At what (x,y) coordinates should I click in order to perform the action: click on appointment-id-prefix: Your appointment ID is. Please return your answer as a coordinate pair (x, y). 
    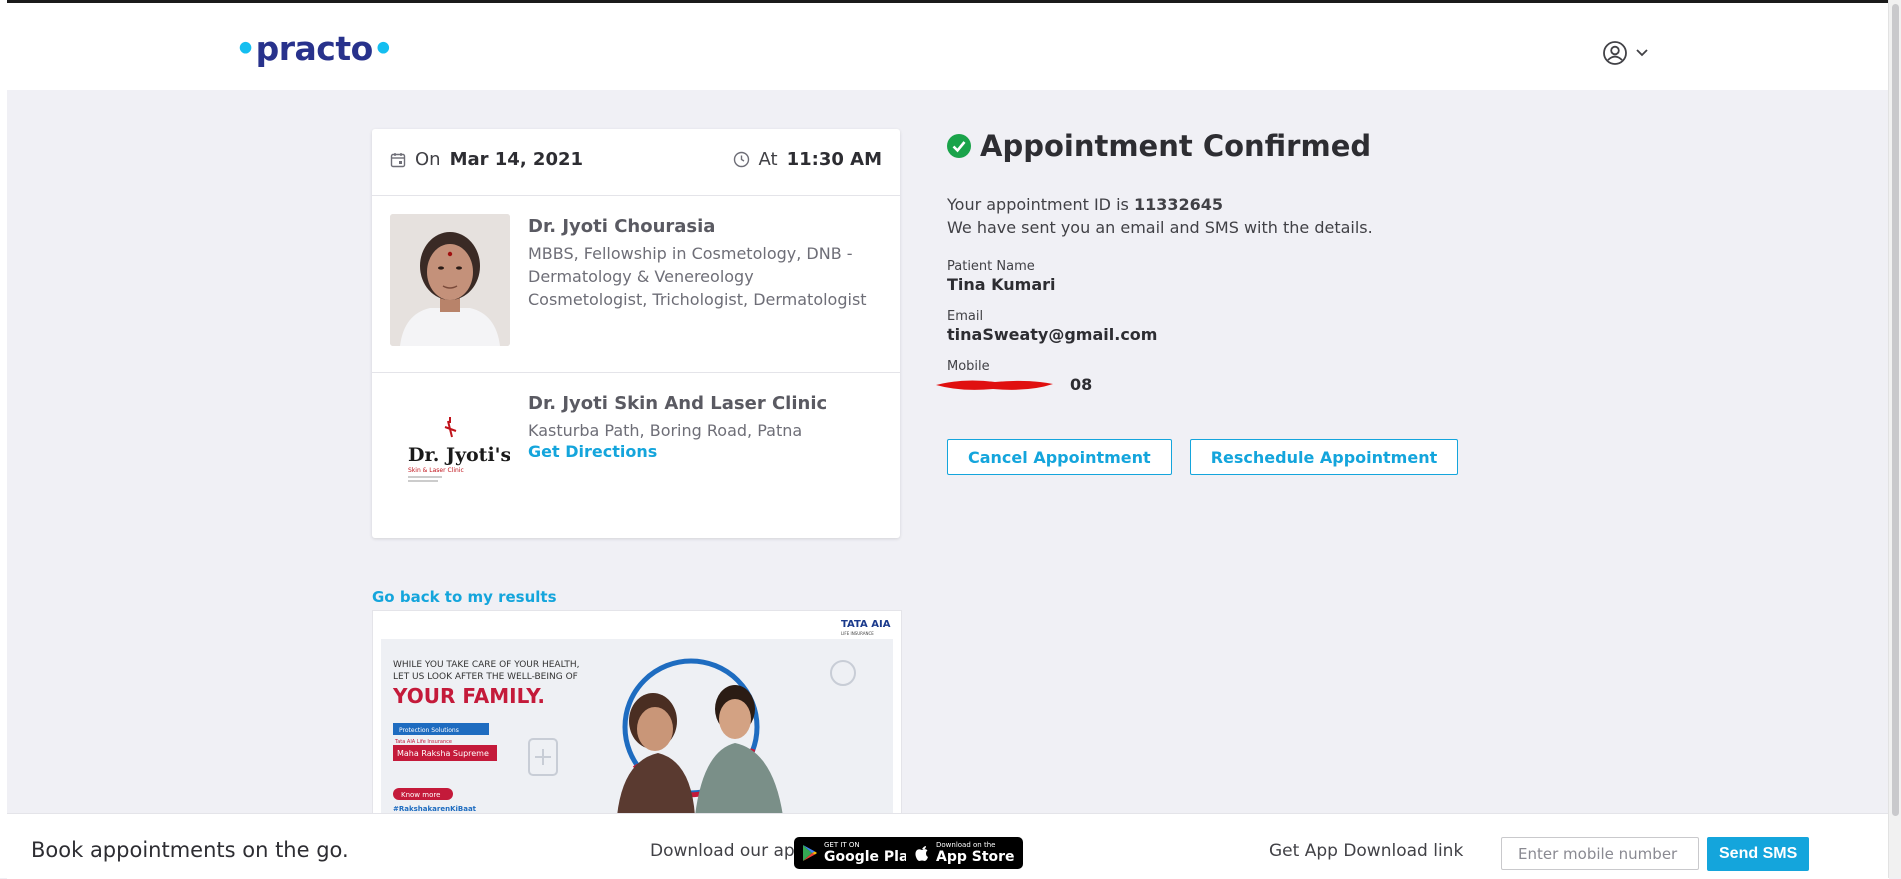
    Looking at the image, I should click on (1038, 204).